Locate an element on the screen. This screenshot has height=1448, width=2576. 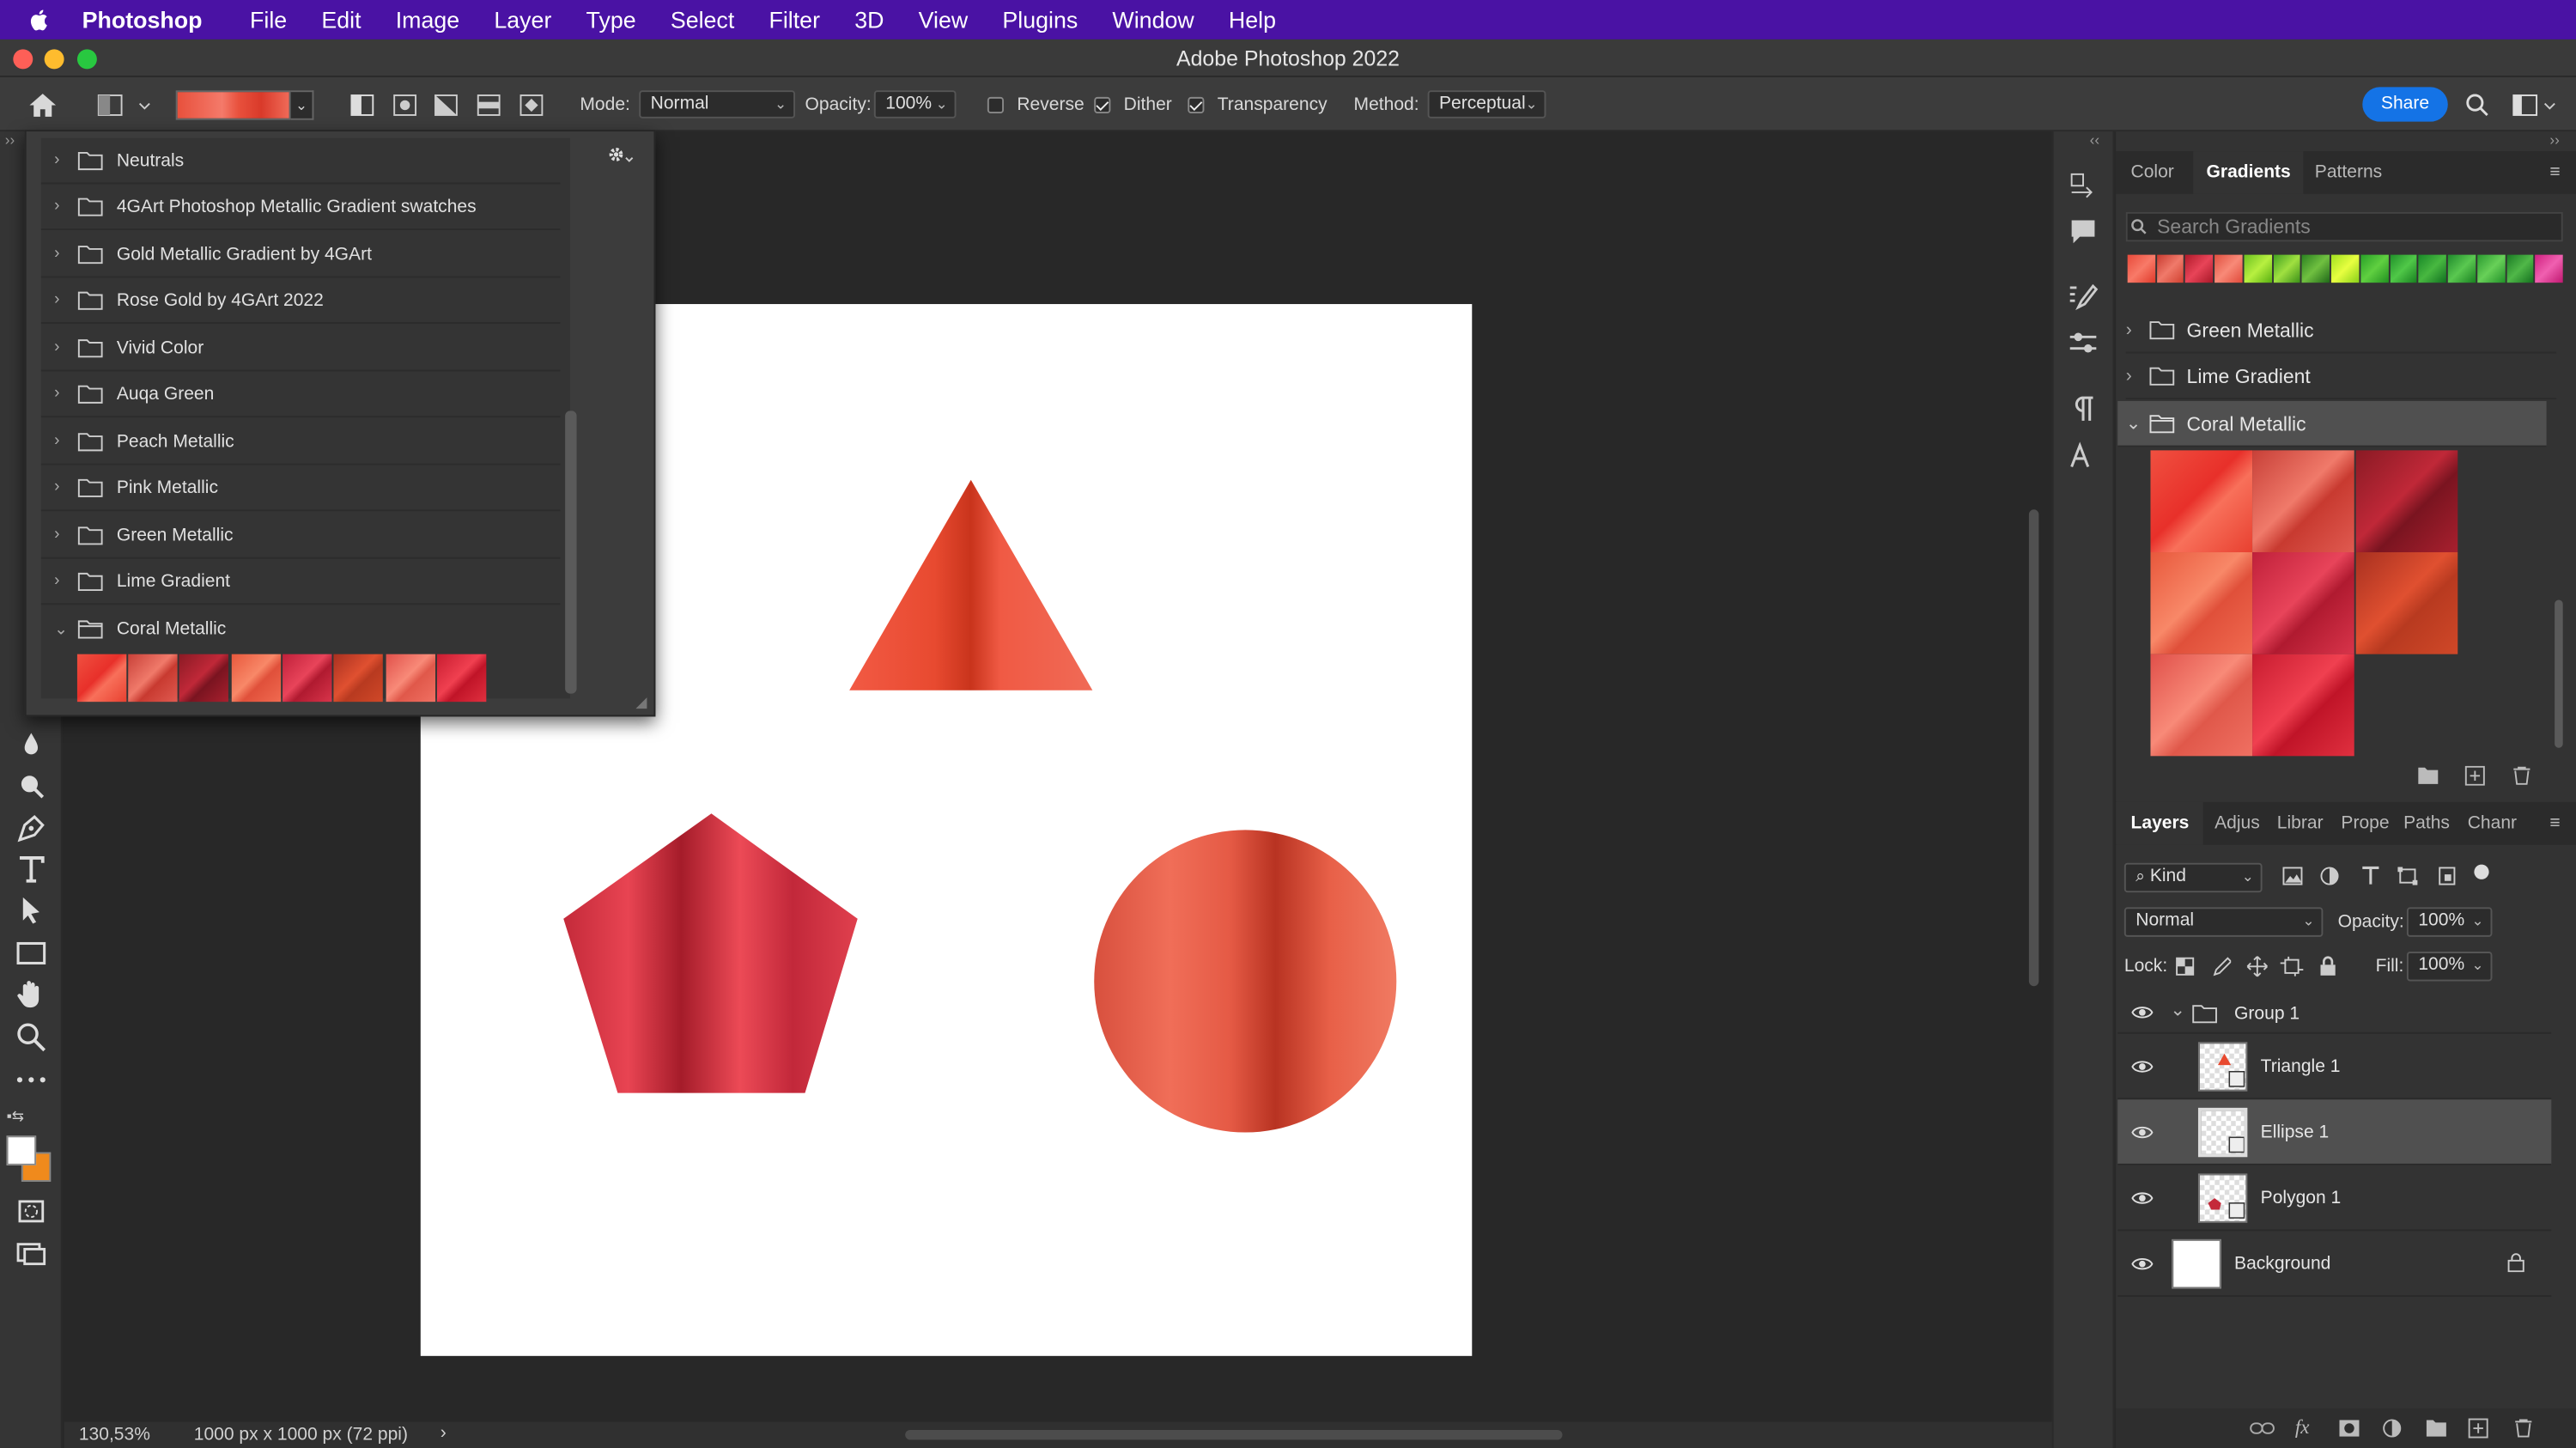
tab-color: Color is located at coordinates (2152, 172).